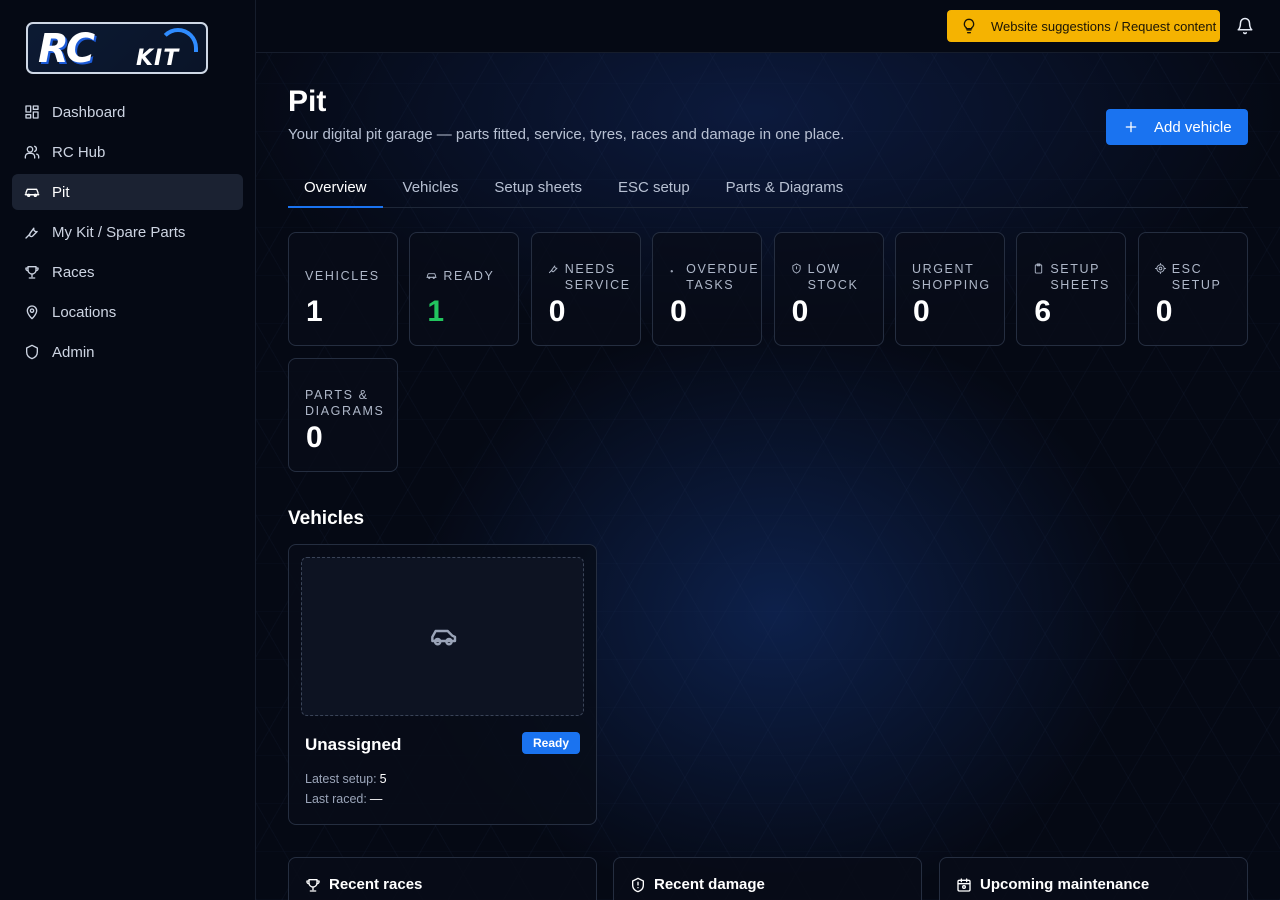 This screenshot has width=1280, height=900. I want to click on sidebar-item-admin: Admin, so click(127, 352).